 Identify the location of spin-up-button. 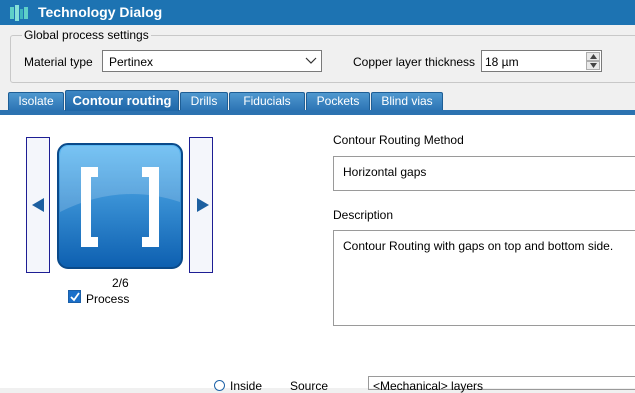
(593, 56).